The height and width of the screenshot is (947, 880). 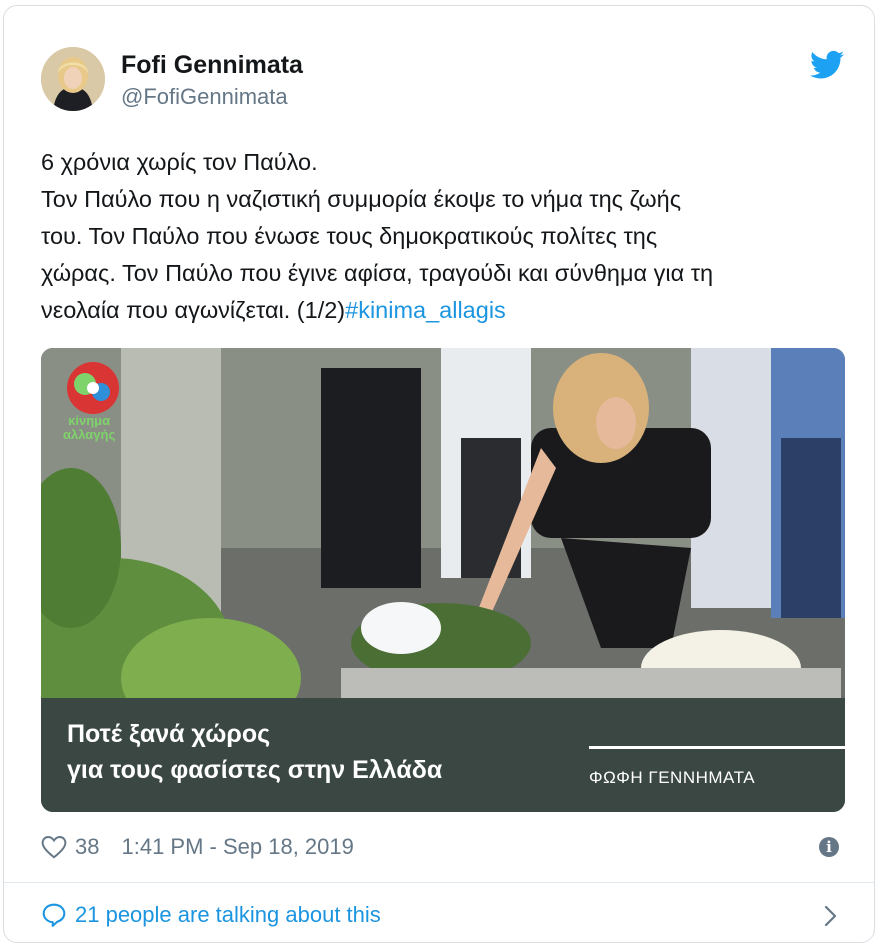 What do you see at coordinates (73, 79) in the screenshot?
I see `avatar` at bounding box center [73, 79].